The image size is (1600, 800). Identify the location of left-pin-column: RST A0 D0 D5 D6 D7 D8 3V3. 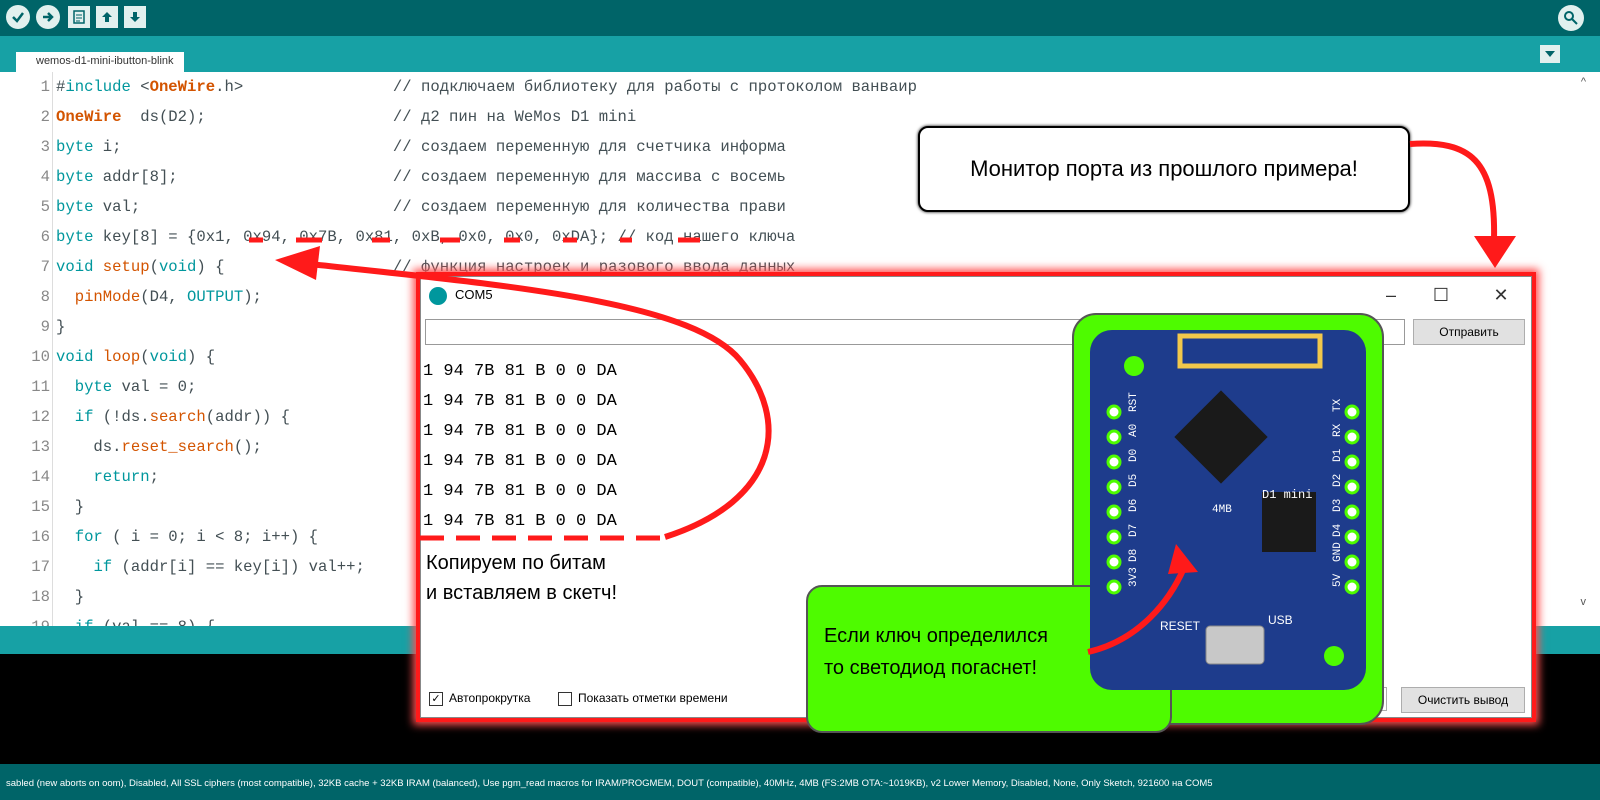
(1123, 493).